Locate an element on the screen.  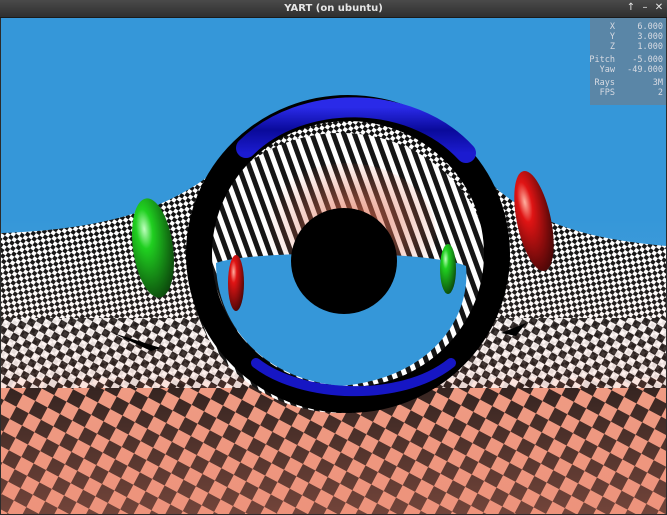
hud-row-z: Z 1.000 is located at coordinates (636, 47).